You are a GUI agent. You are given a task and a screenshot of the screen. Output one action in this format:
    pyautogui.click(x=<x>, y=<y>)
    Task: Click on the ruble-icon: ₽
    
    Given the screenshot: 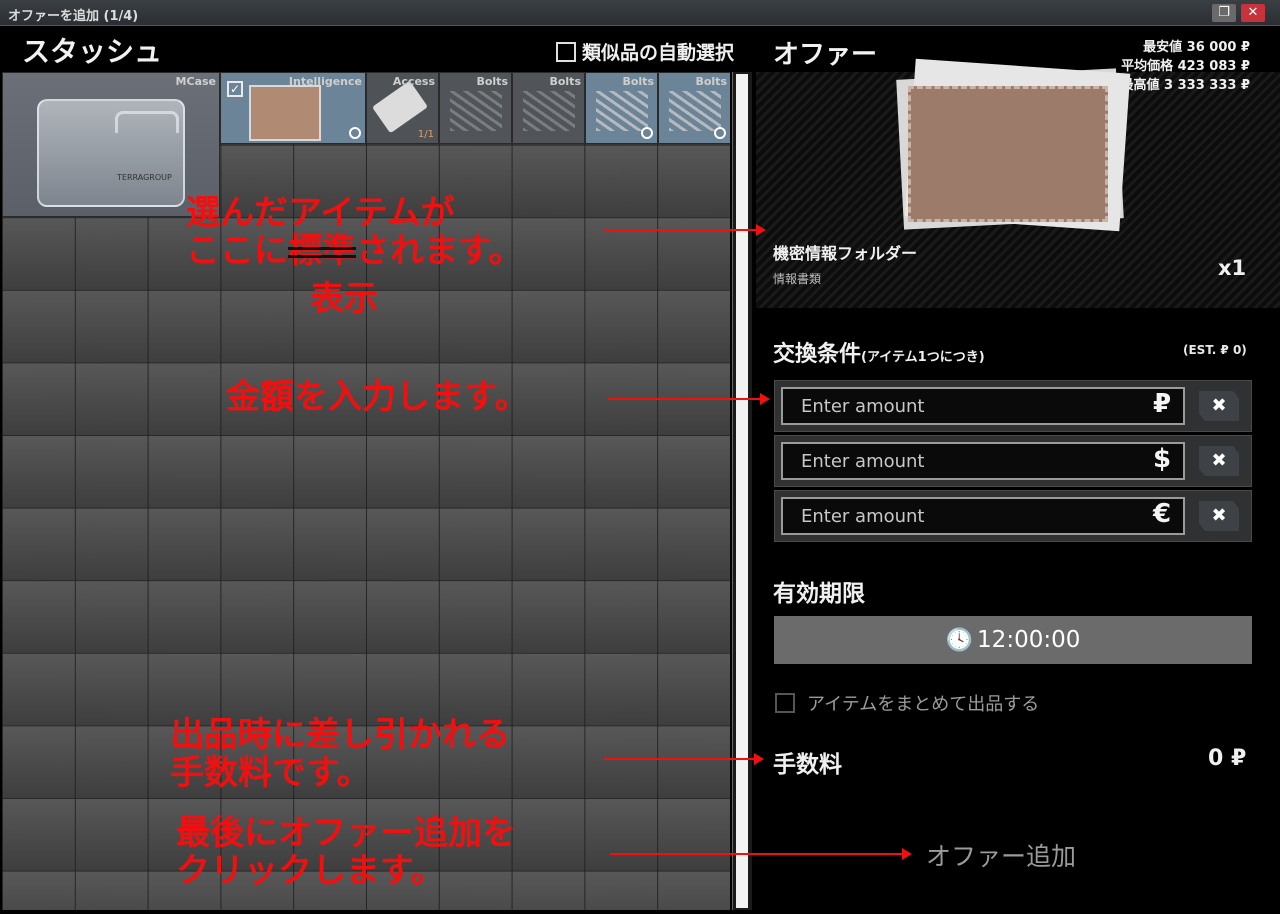 What is the action you would take?
    pyautogui.click(x=1162, y=404)
    